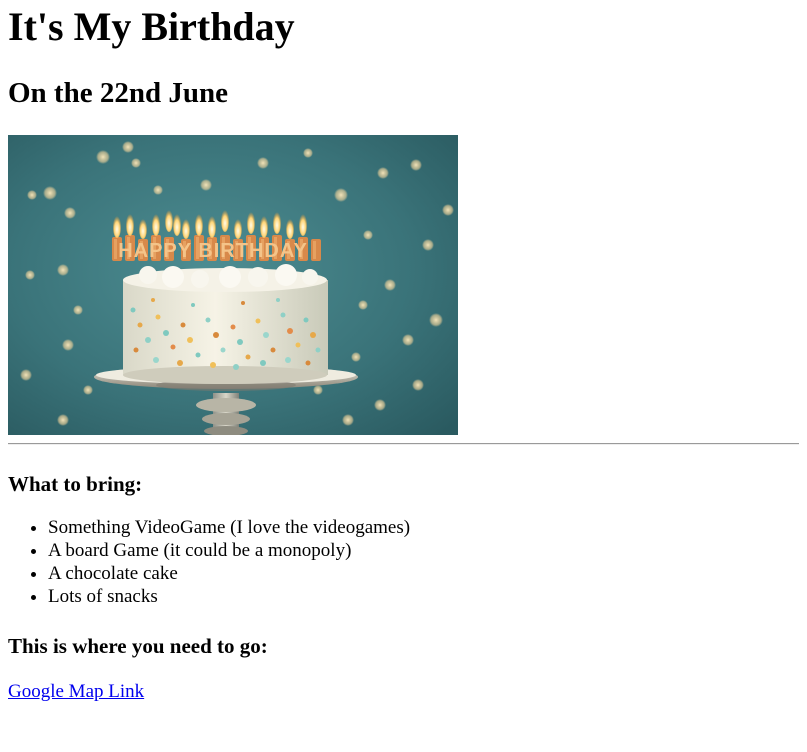 The height and width of the screenshot is (752, 807). What do you see at coordinates (75, 484) in the screenshot?
I see `bring-heading: What to bring:` at bounding box center [75, 484].